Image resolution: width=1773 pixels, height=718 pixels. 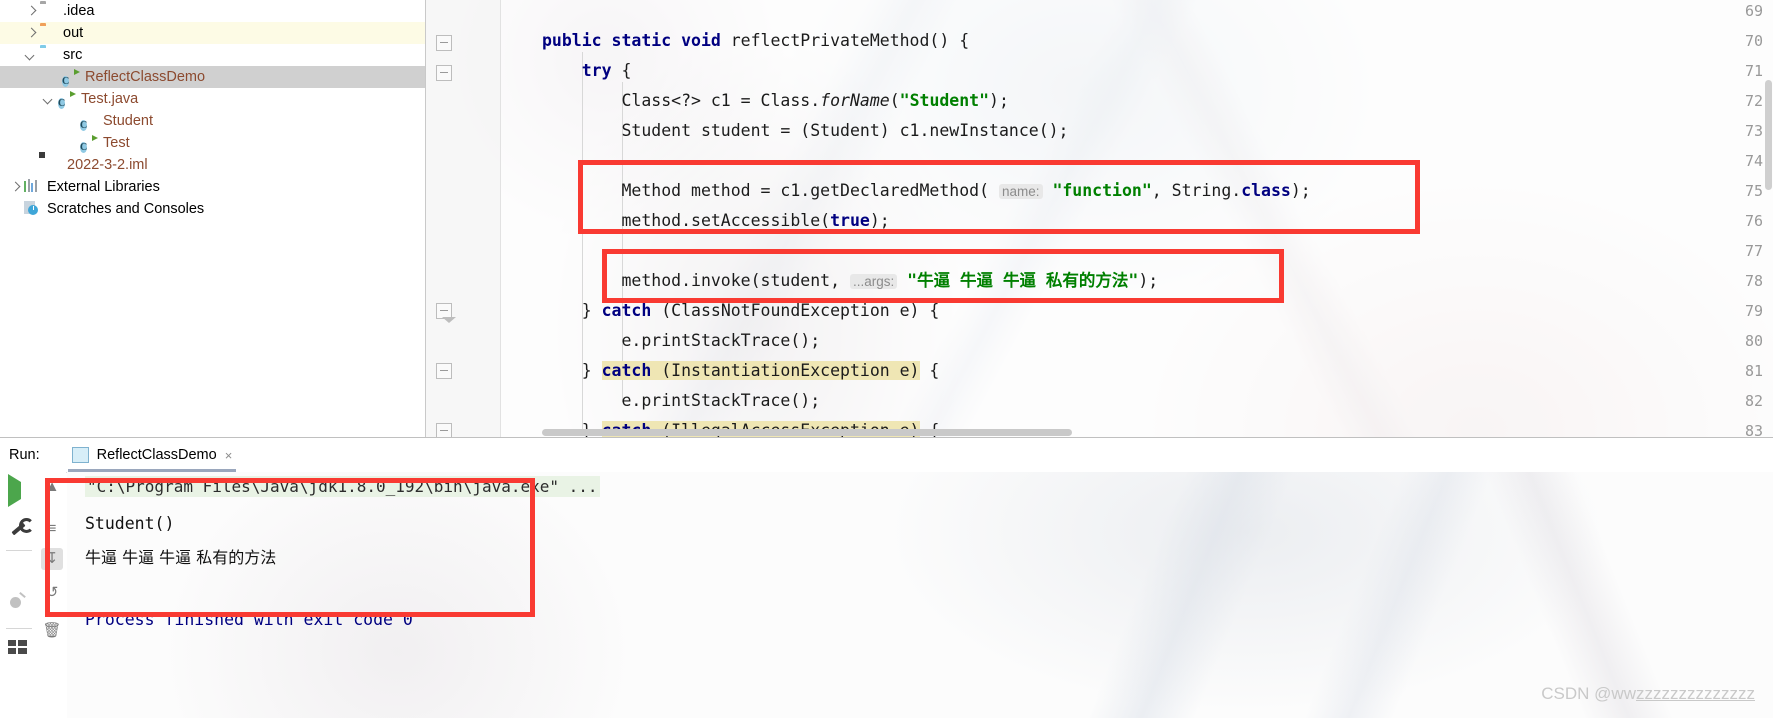 I want to click on run-sidebar-toolbar, so click(x=19, y=595).